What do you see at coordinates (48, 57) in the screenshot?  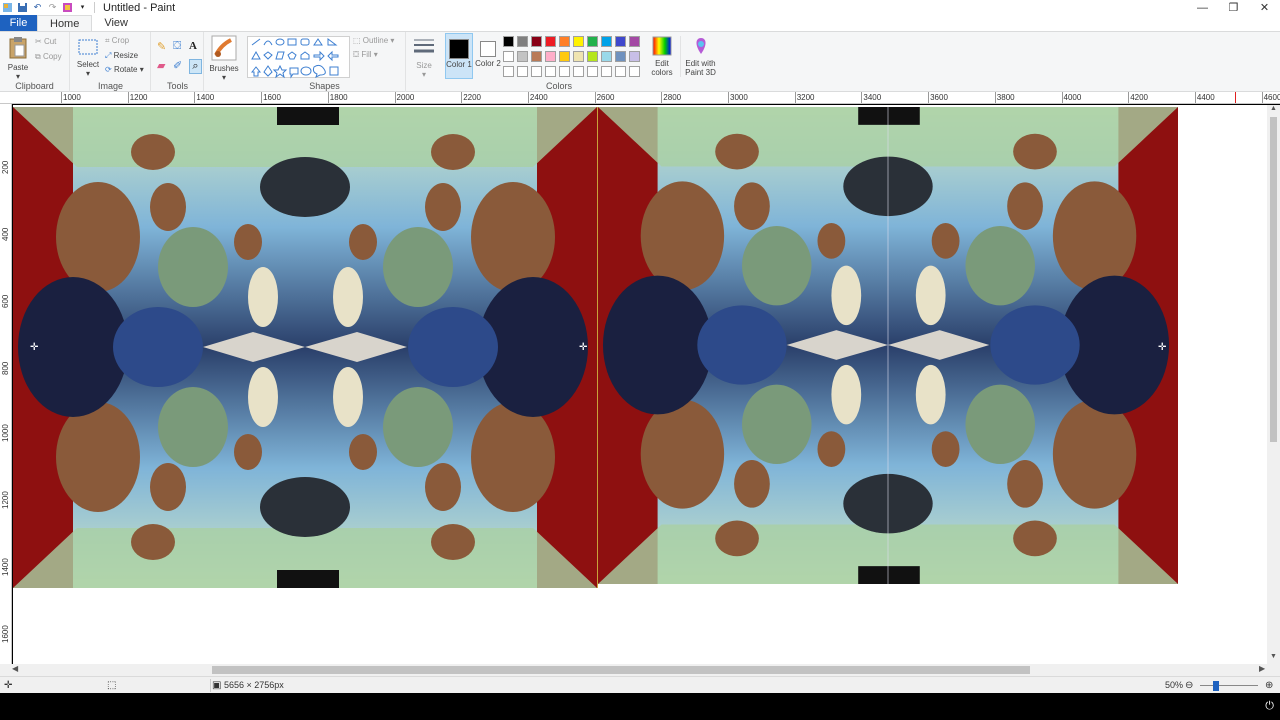 I see `copy-button: ⧉ Copy` at bounding box center [48, 57].